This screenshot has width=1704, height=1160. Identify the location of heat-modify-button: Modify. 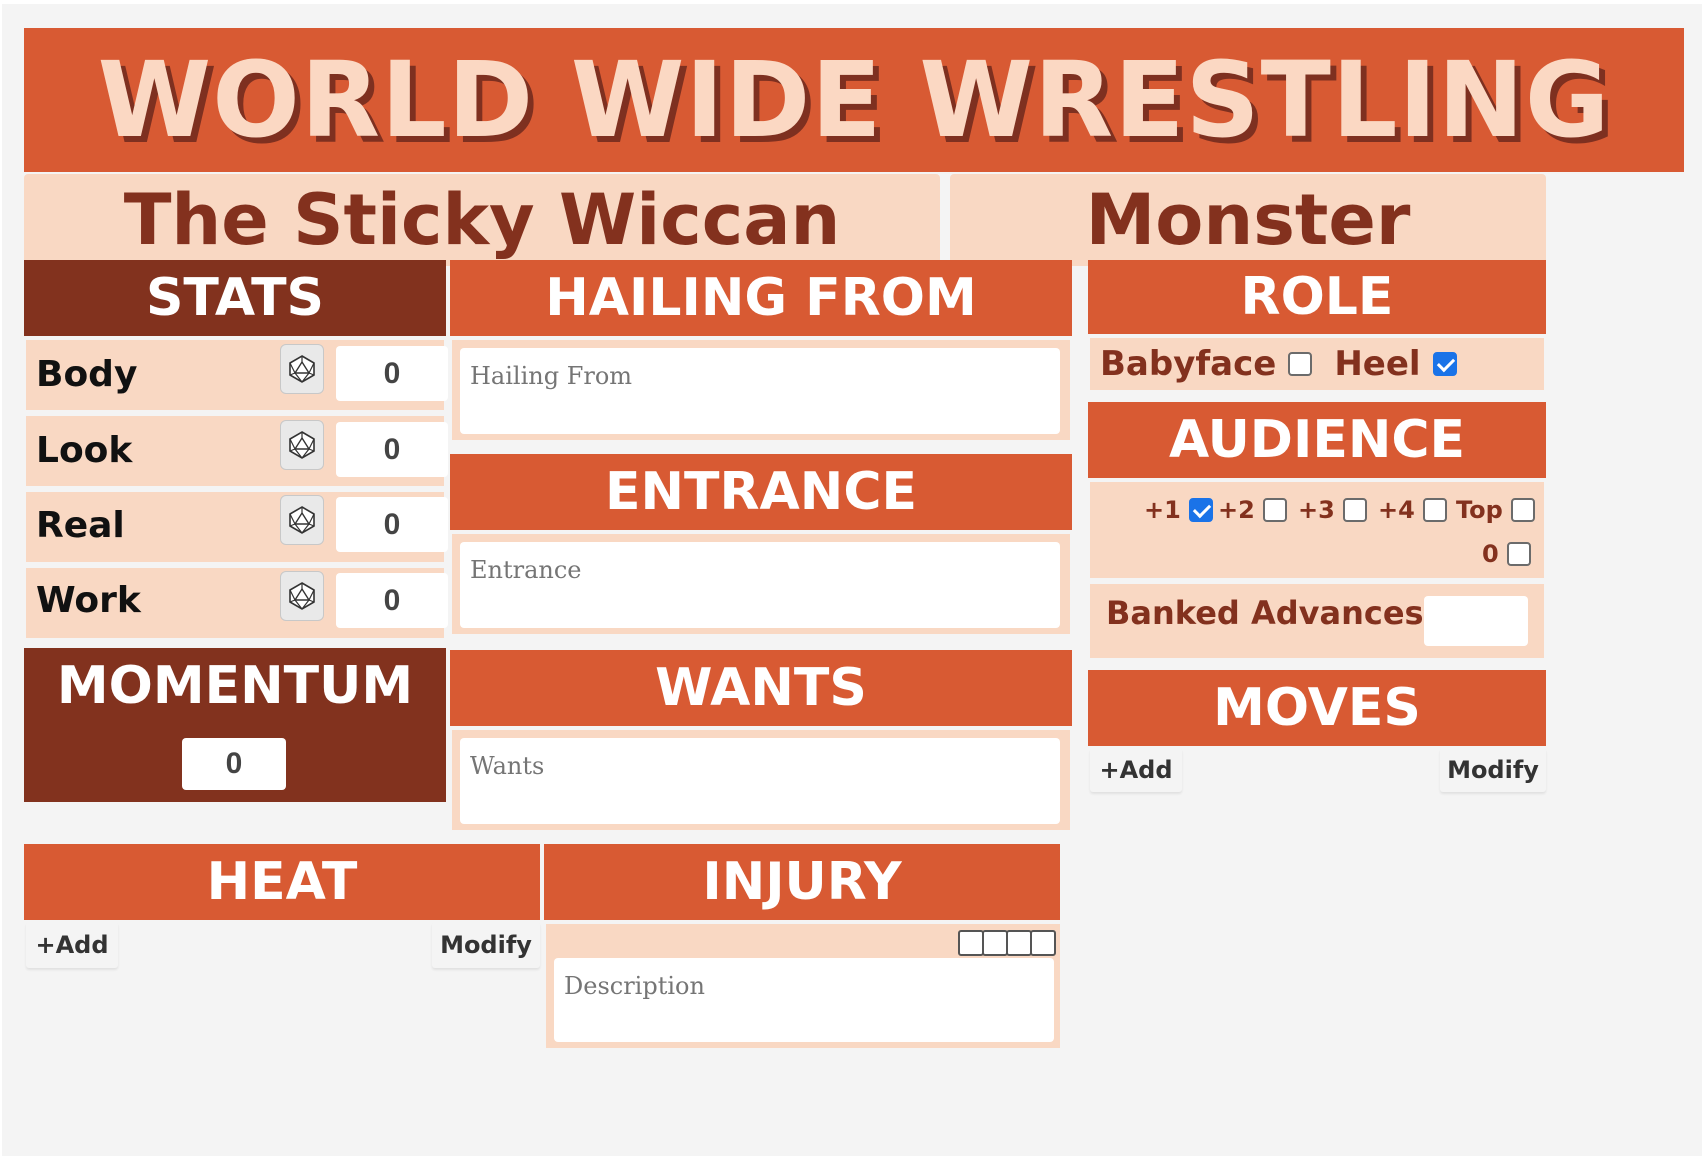
(486, 945).